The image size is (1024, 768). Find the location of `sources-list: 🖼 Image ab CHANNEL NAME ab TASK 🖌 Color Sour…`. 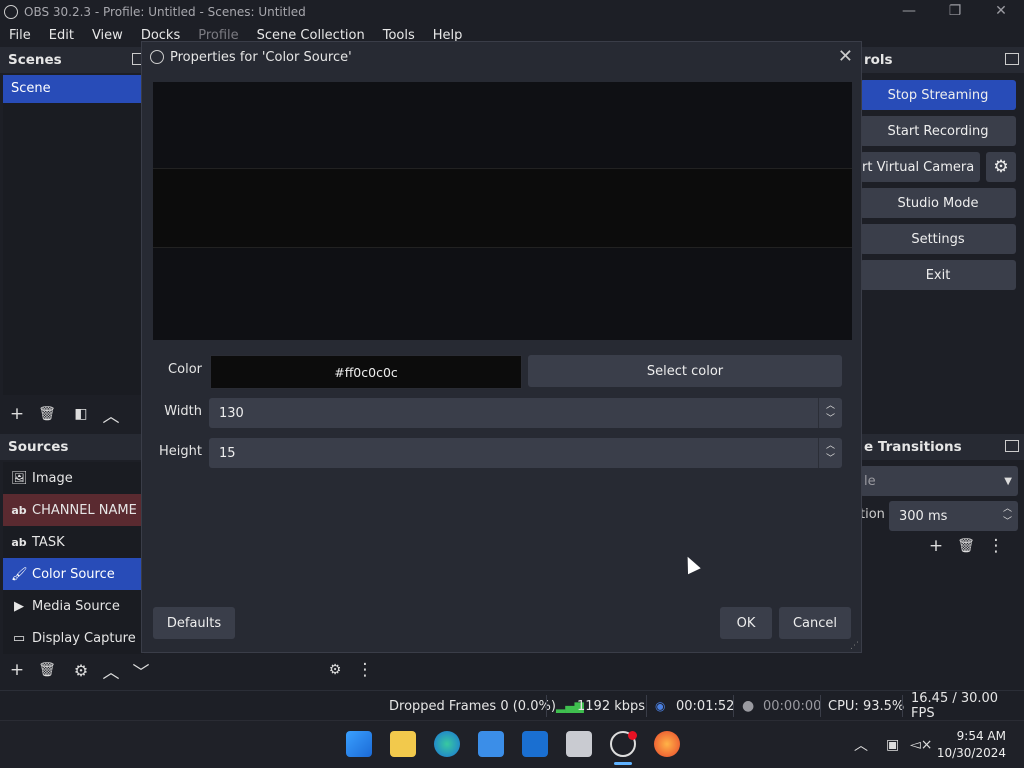

sources-list: 🖼 Image ab CHANNEL NAME ab TASK 🖌 Color Sour… is located at coordinates (73, 558).